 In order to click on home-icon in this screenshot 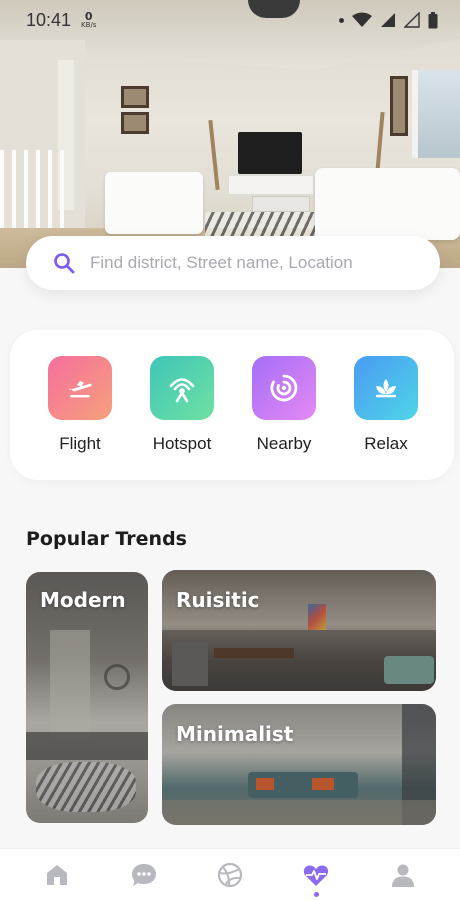, I will do `click(57, 874)`.